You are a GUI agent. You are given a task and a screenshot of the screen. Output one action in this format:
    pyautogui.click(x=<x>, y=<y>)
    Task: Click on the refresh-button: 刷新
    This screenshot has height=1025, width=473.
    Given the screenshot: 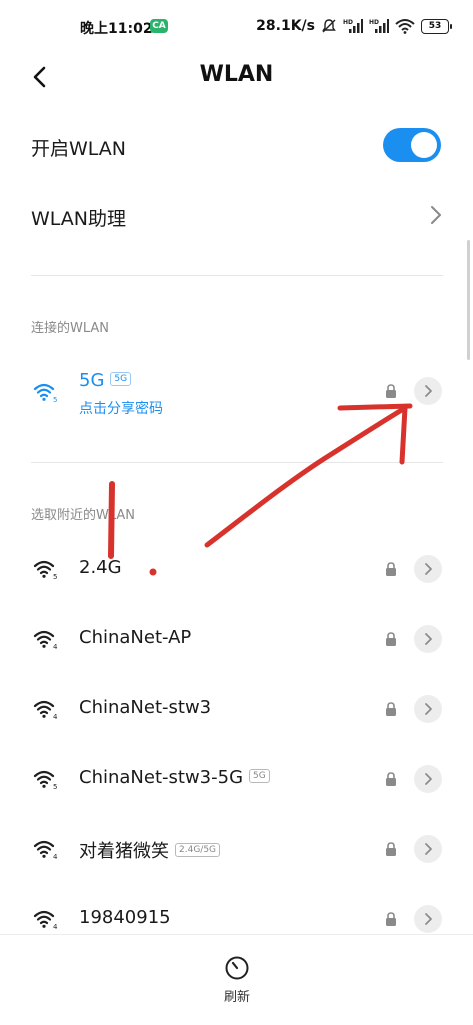 What is the action you would take?
    pyautogui.click(x=237, y=979)
    